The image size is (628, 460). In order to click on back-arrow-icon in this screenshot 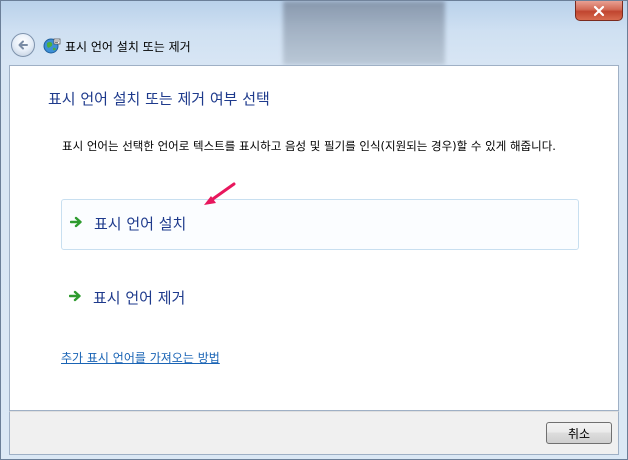, I will do `click(23, 45)`.